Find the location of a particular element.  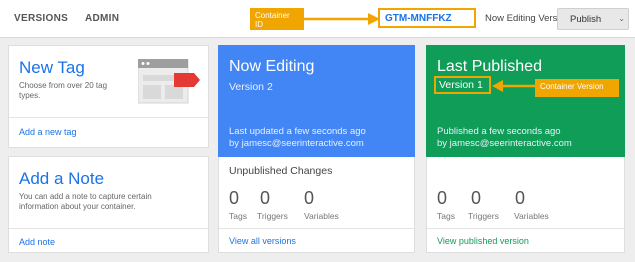

container-id: GTM-MNFFKZ is located at coordinates (418, 18).